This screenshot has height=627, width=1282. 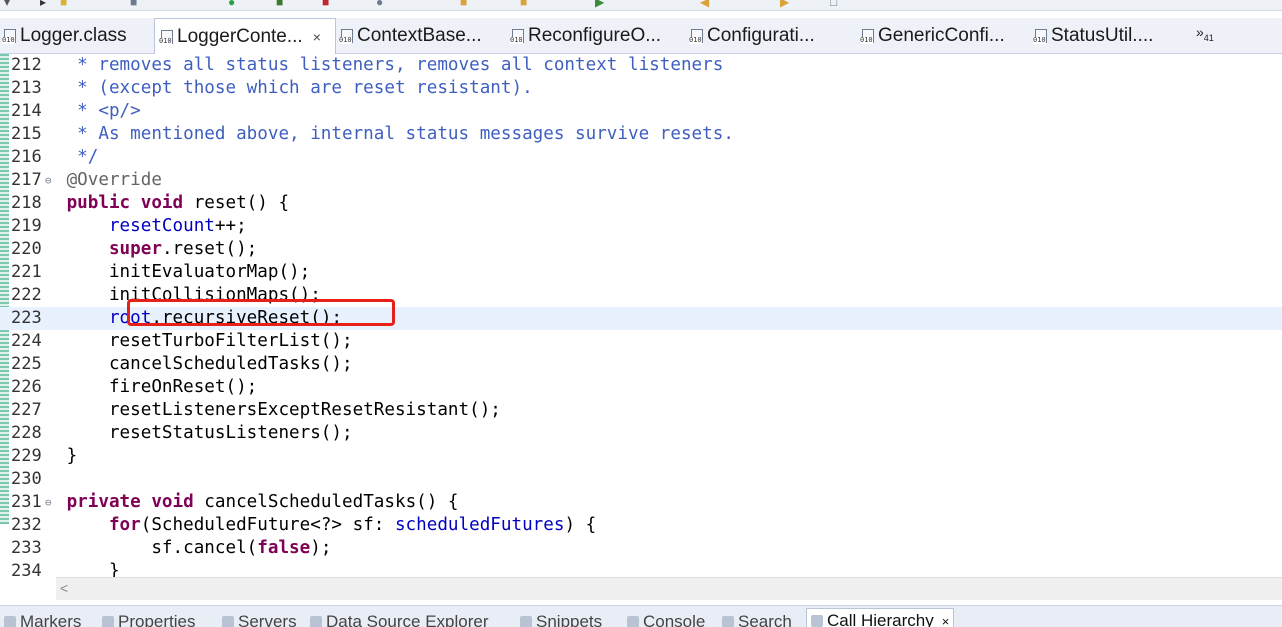 I want to click on line-number: 231, so click(x=28, y=502).